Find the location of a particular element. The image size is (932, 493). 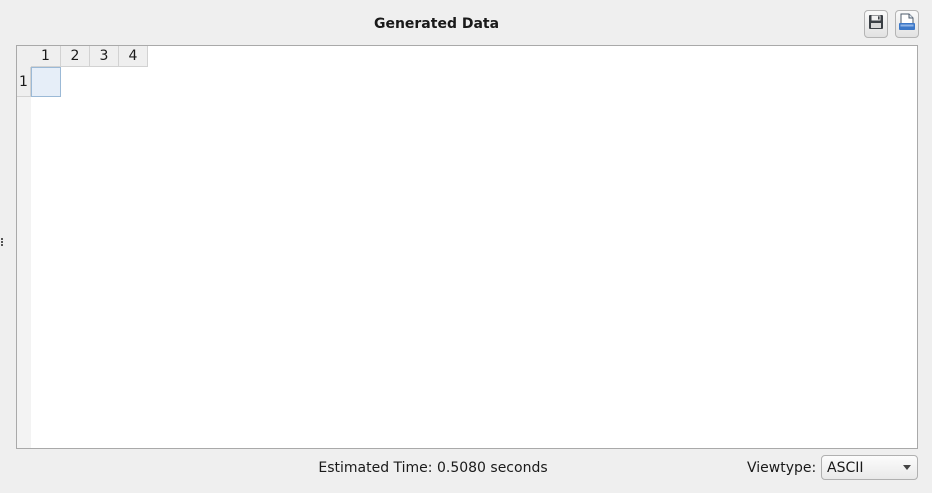

viewtype-value: ASCII is located at coordinates (845, 468).